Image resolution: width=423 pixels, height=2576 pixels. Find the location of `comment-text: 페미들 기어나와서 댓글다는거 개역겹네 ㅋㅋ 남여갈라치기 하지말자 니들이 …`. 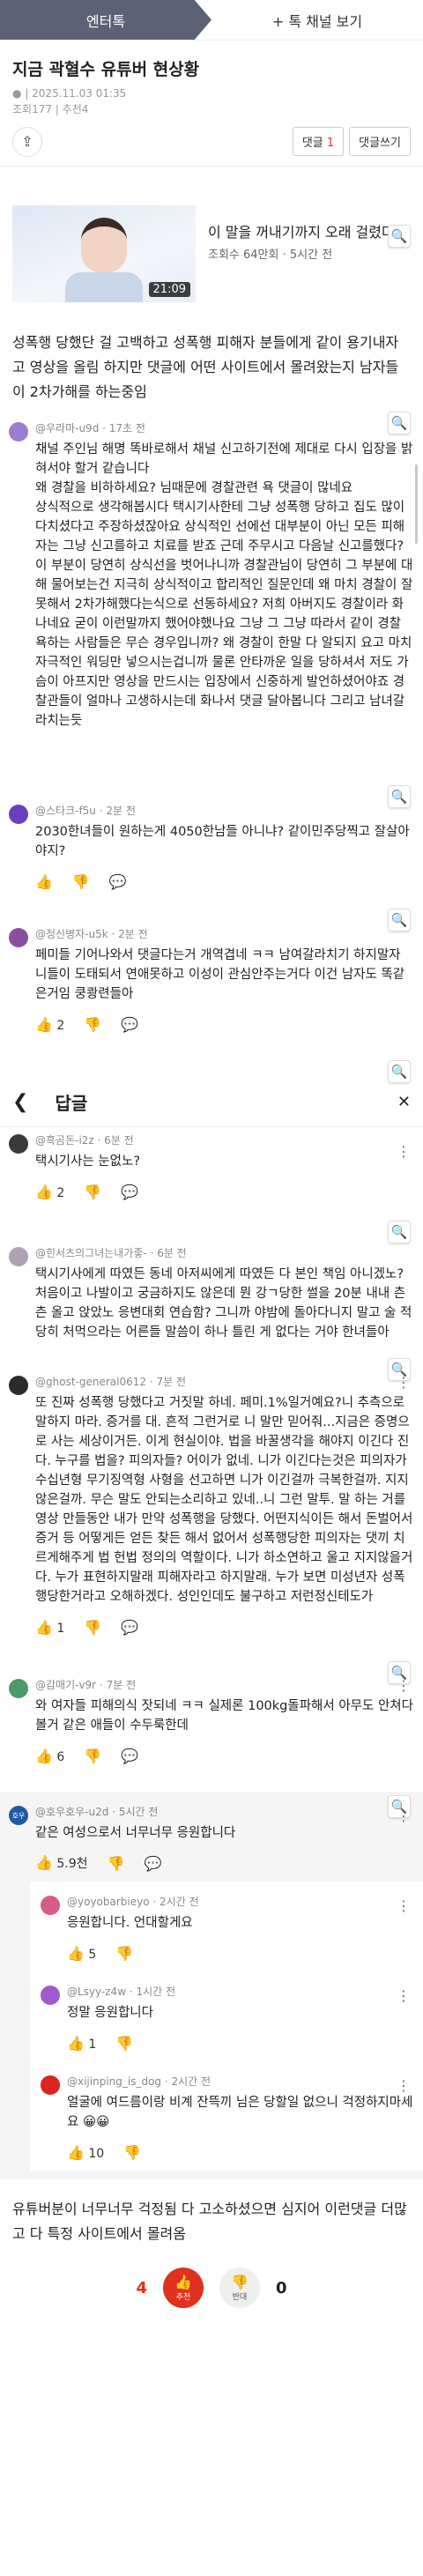

comment-text: 페미들 기어나와서 댓글다는거 개역겹네 ㅋㅋ 남여갈라치기 하지말자 니들이 … is located at coordinates (220, 974).